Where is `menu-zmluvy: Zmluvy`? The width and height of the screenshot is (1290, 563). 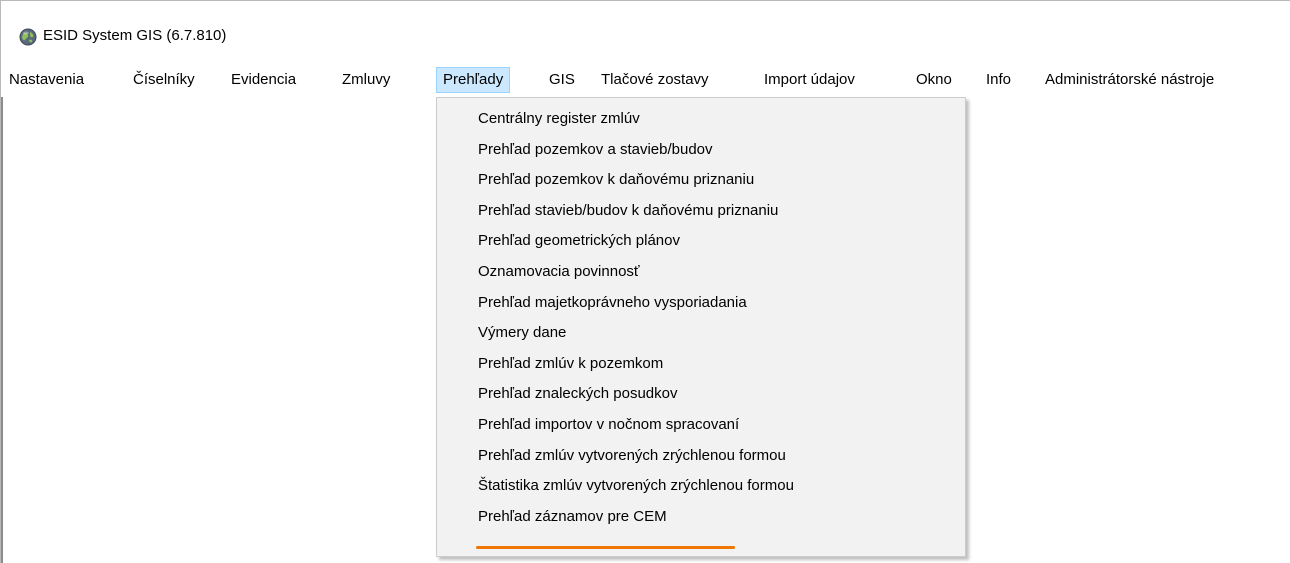
menu-zmluvy: Zmluvy is located at coordinates (366, 80).